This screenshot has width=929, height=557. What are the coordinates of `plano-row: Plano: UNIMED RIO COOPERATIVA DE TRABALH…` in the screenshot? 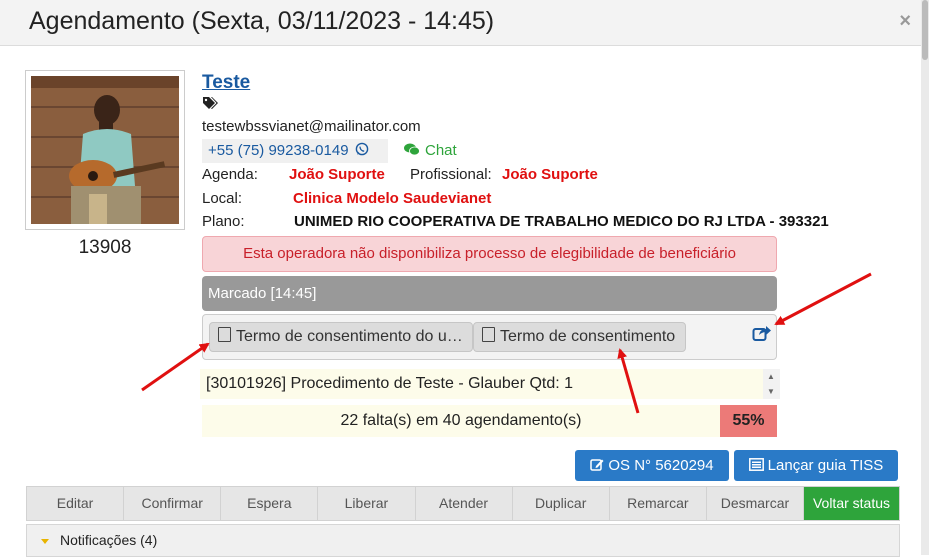 It's located at (515, 221).